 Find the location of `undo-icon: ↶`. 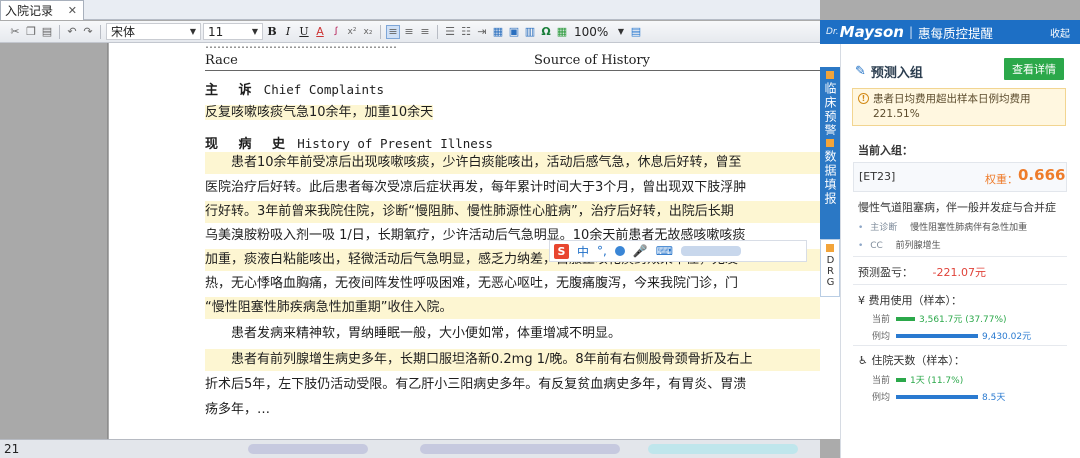

undo-icon: ↶ is located at coordinates (72, 32).